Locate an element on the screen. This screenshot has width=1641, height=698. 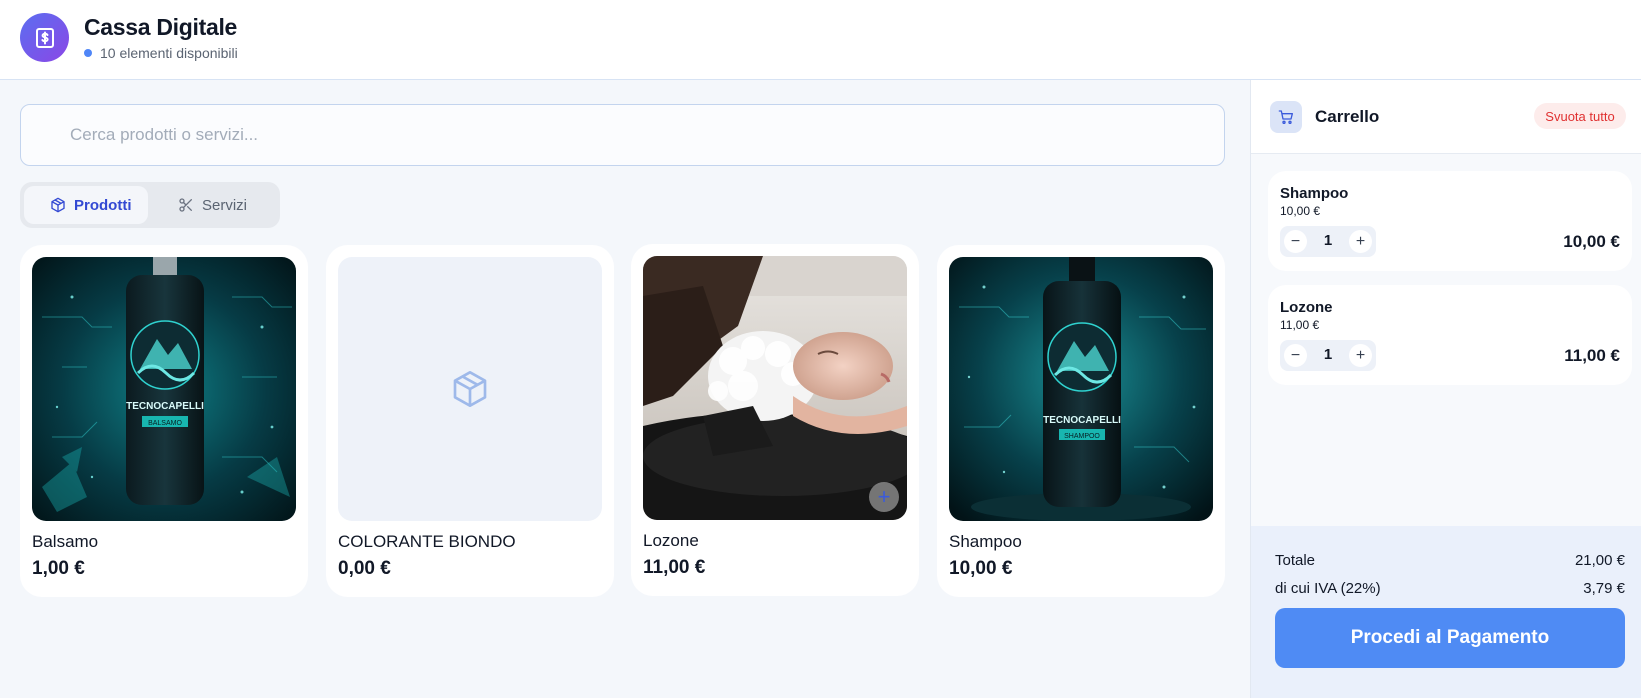
total-row: Totale 21,00 € is located at coordinates (1450, 560).